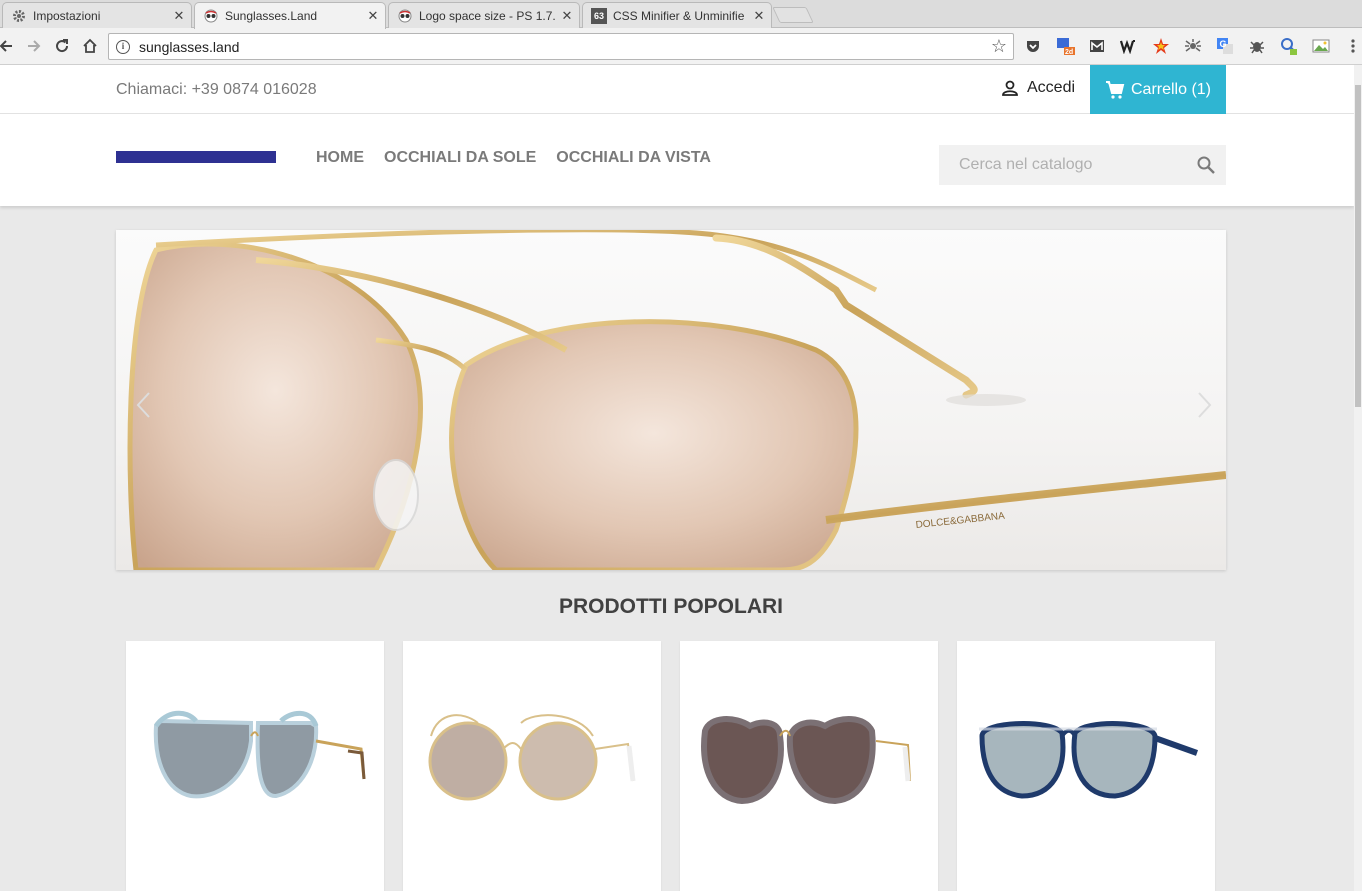 The height and width of the screenshot is (891, 1362). What do you see at coordinates (1193, 46) in the screenshot?
I see `spider-icon` at bounding box center [1193, 46].